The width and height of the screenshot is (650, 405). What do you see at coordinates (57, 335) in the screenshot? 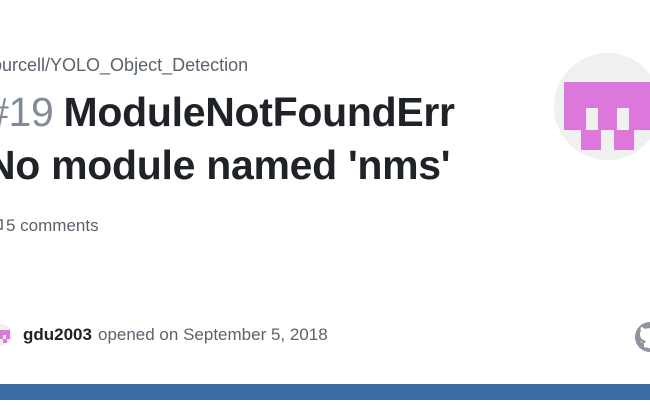
I see `author-link: gdu2003` at bounding box center [57, 335].